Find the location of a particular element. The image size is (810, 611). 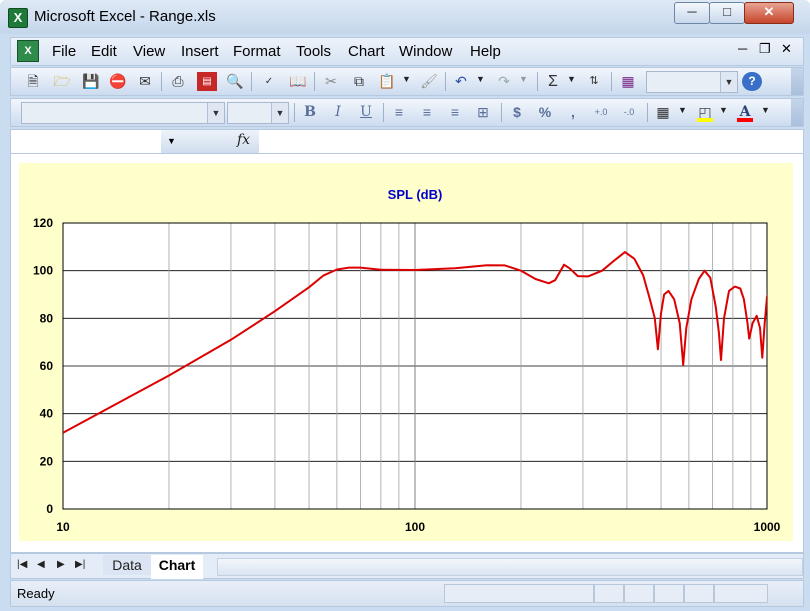

print-preview-button: 🔍 is located at coordinates (235, 81).